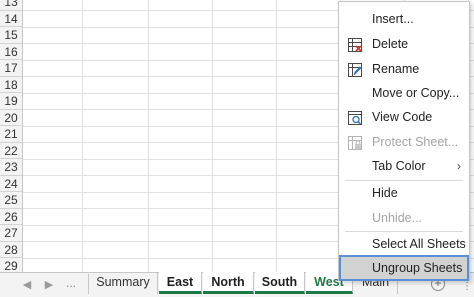  Describe the element at coordinates (11, 85) in the screenshot. I see `row-header: 18` at that location.